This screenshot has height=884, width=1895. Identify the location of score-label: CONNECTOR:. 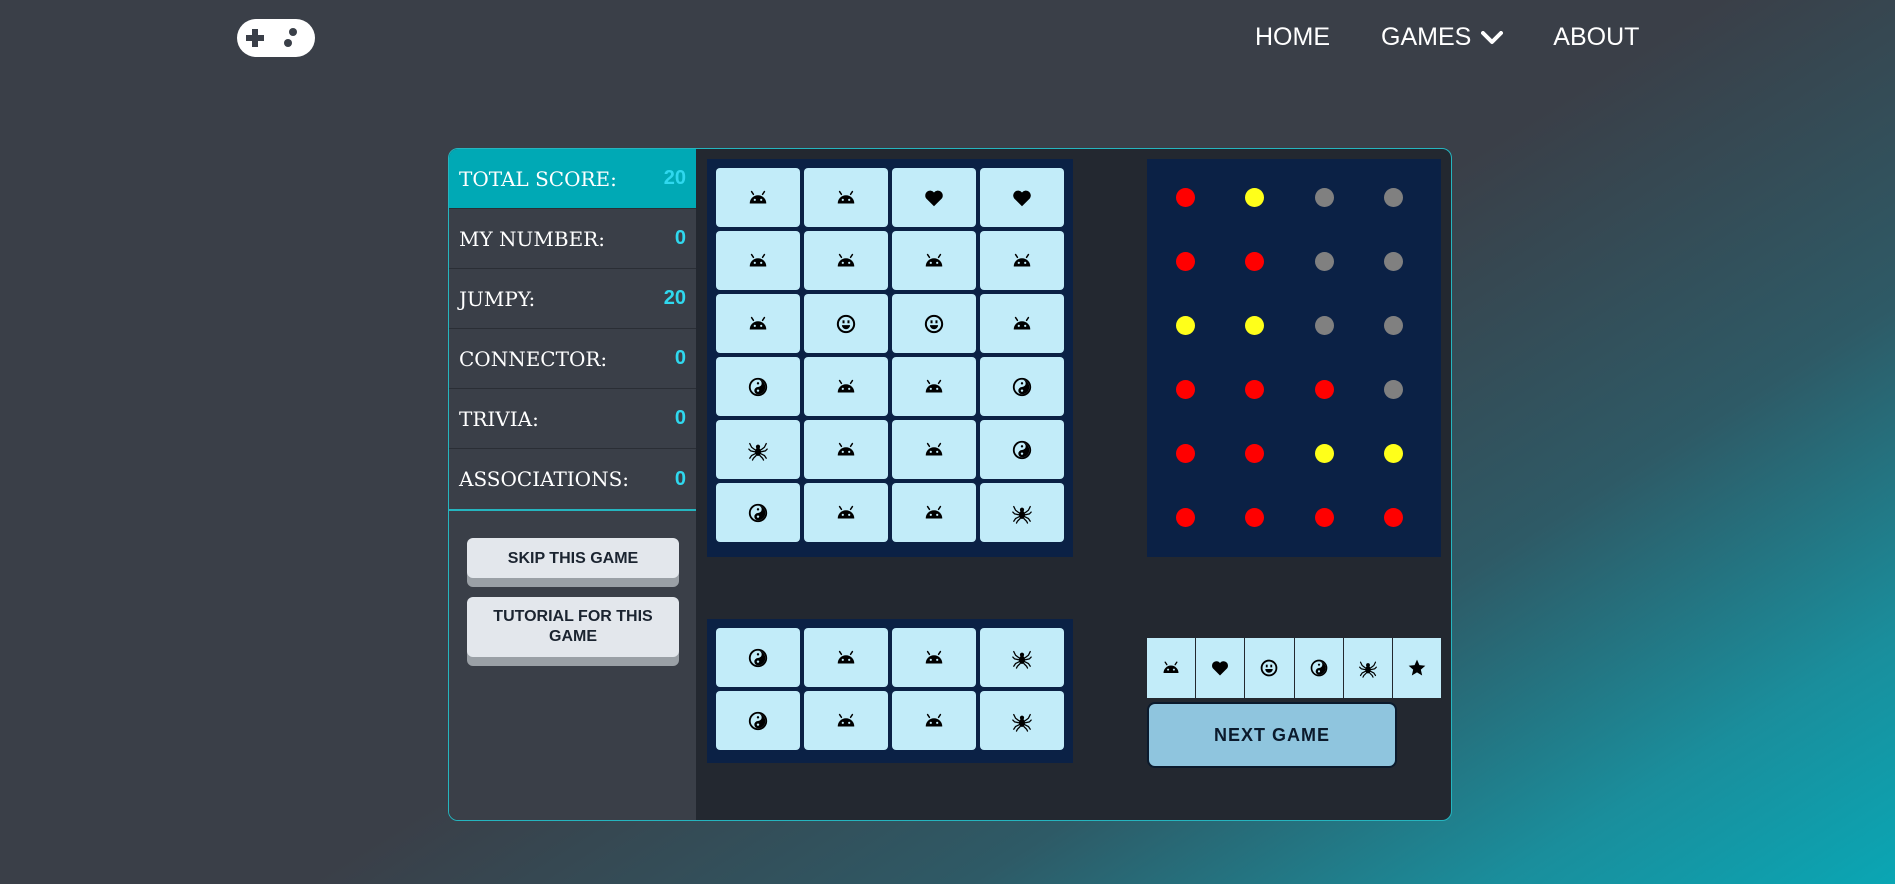
(533, 358).